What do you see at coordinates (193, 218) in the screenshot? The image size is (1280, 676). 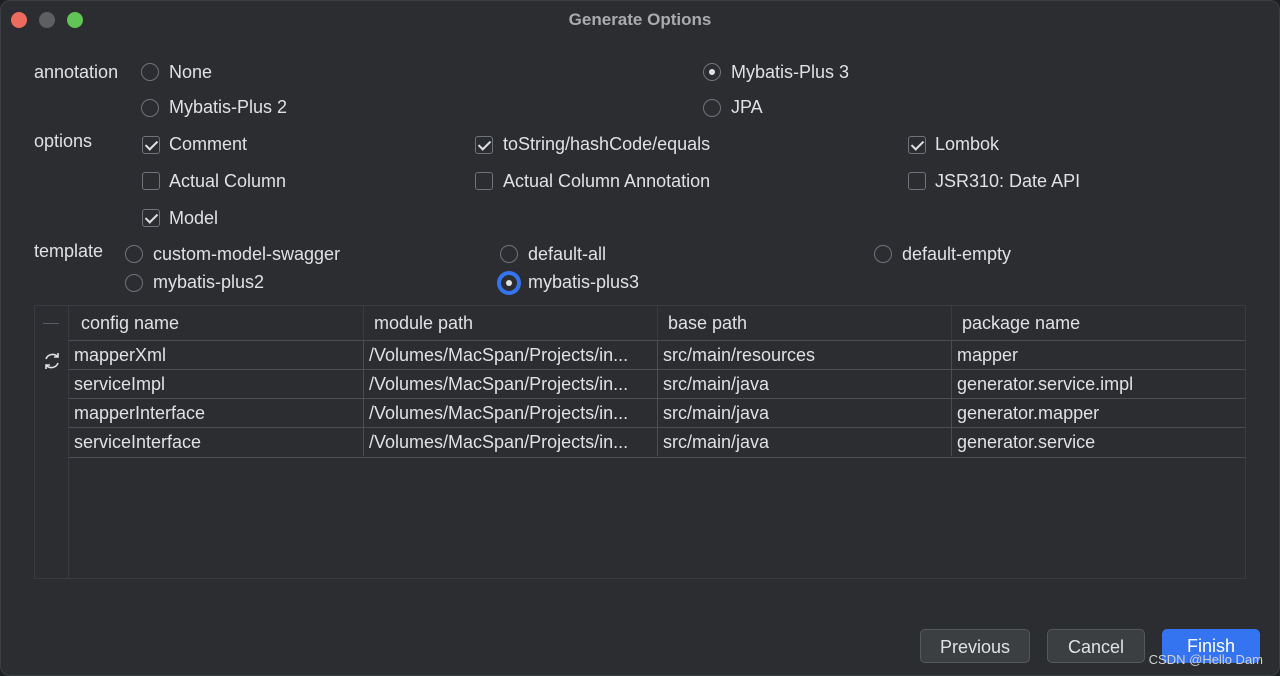 I see `model-label: Model` at bounding box center [193, 218].